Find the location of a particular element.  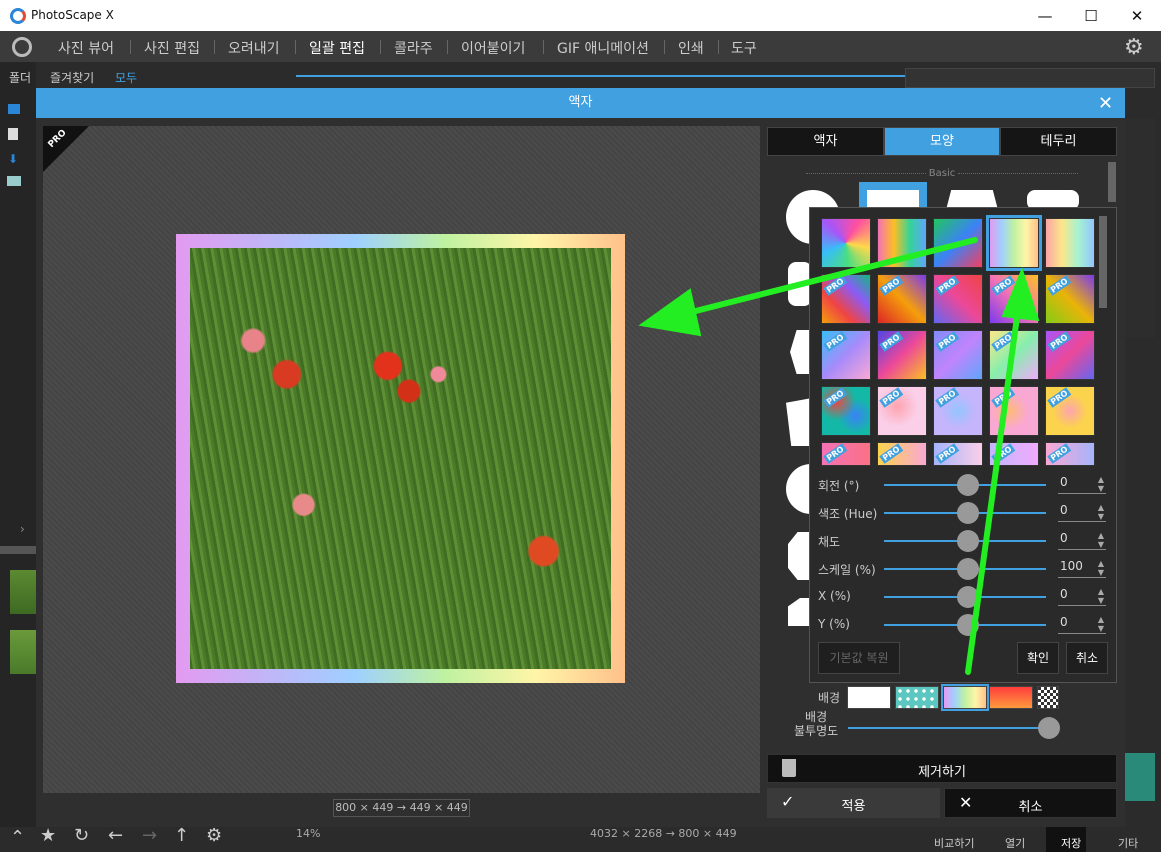

apply-button: ✓ 적용 is located at coordinates (853, 803).